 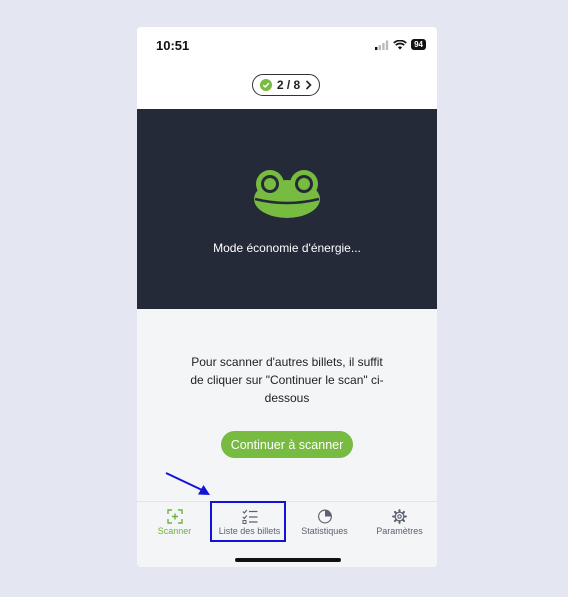 I want to click on status-icons: 94, so click(x=400, y=44).